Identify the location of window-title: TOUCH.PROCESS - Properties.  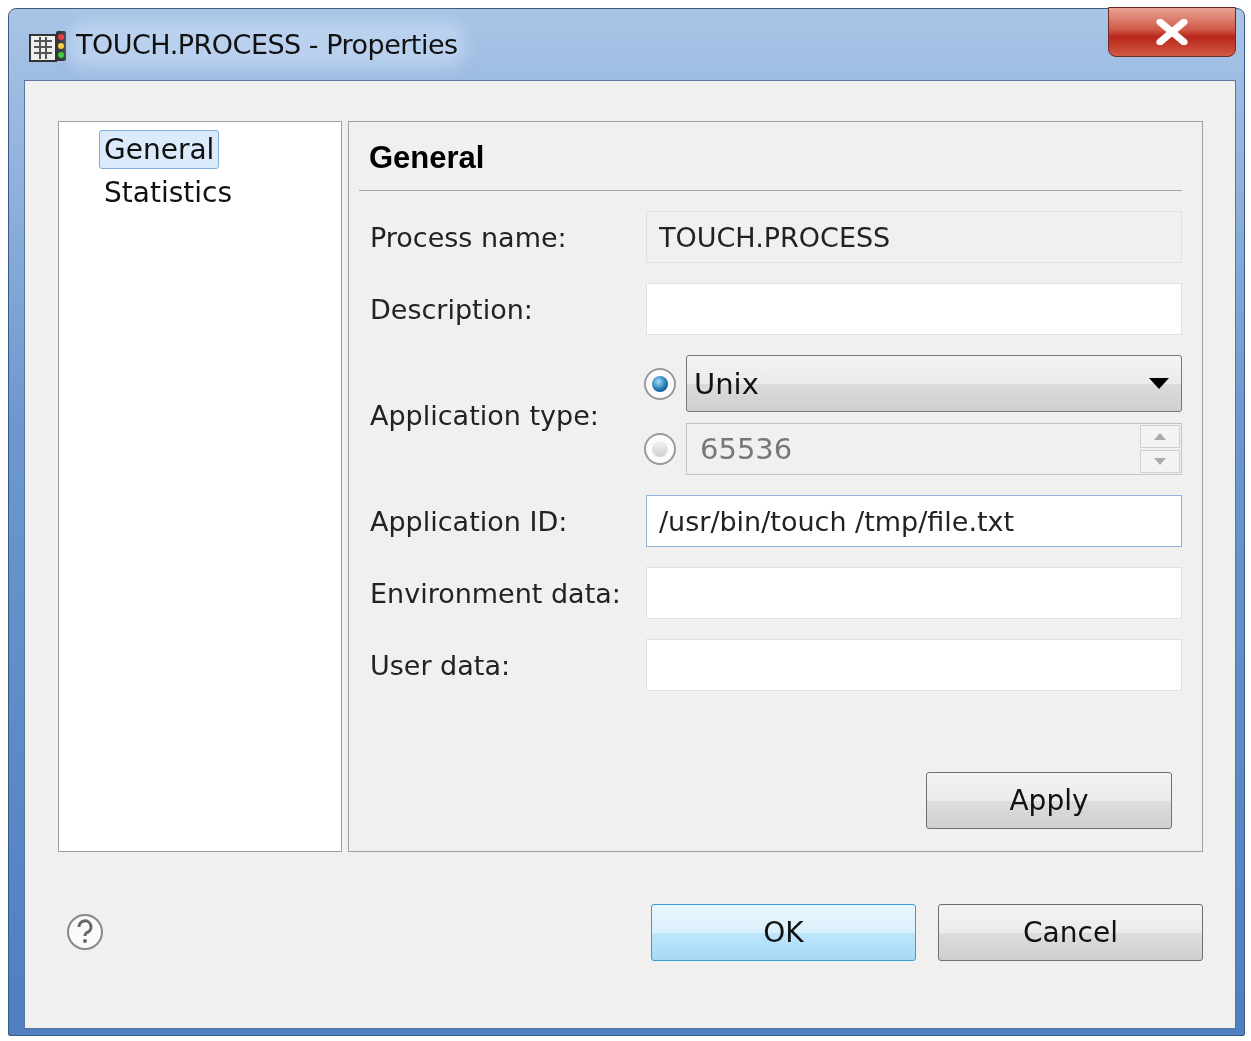
(267, 44).